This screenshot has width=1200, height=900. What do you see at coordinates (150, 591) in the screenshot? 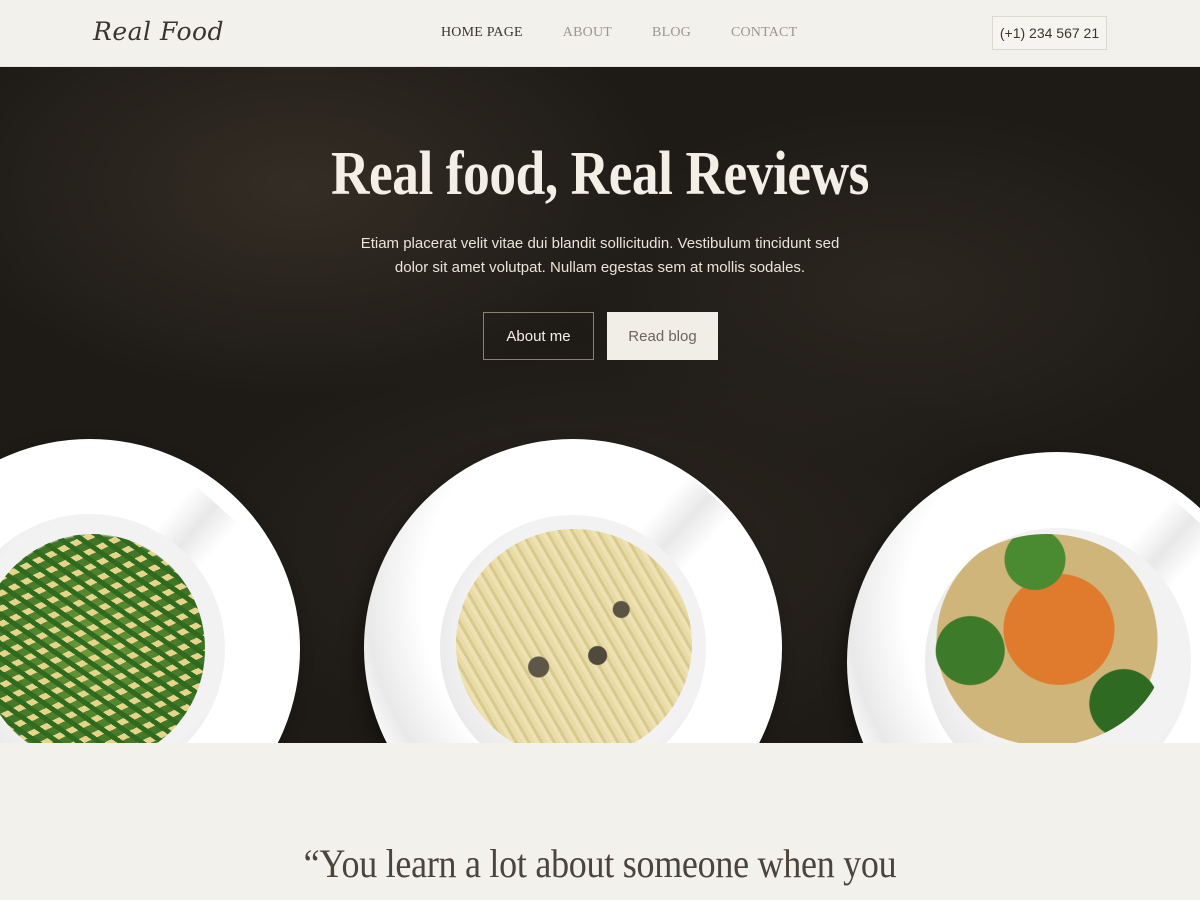
I see `dish-plate-penne` at bounding box center [150, 591].